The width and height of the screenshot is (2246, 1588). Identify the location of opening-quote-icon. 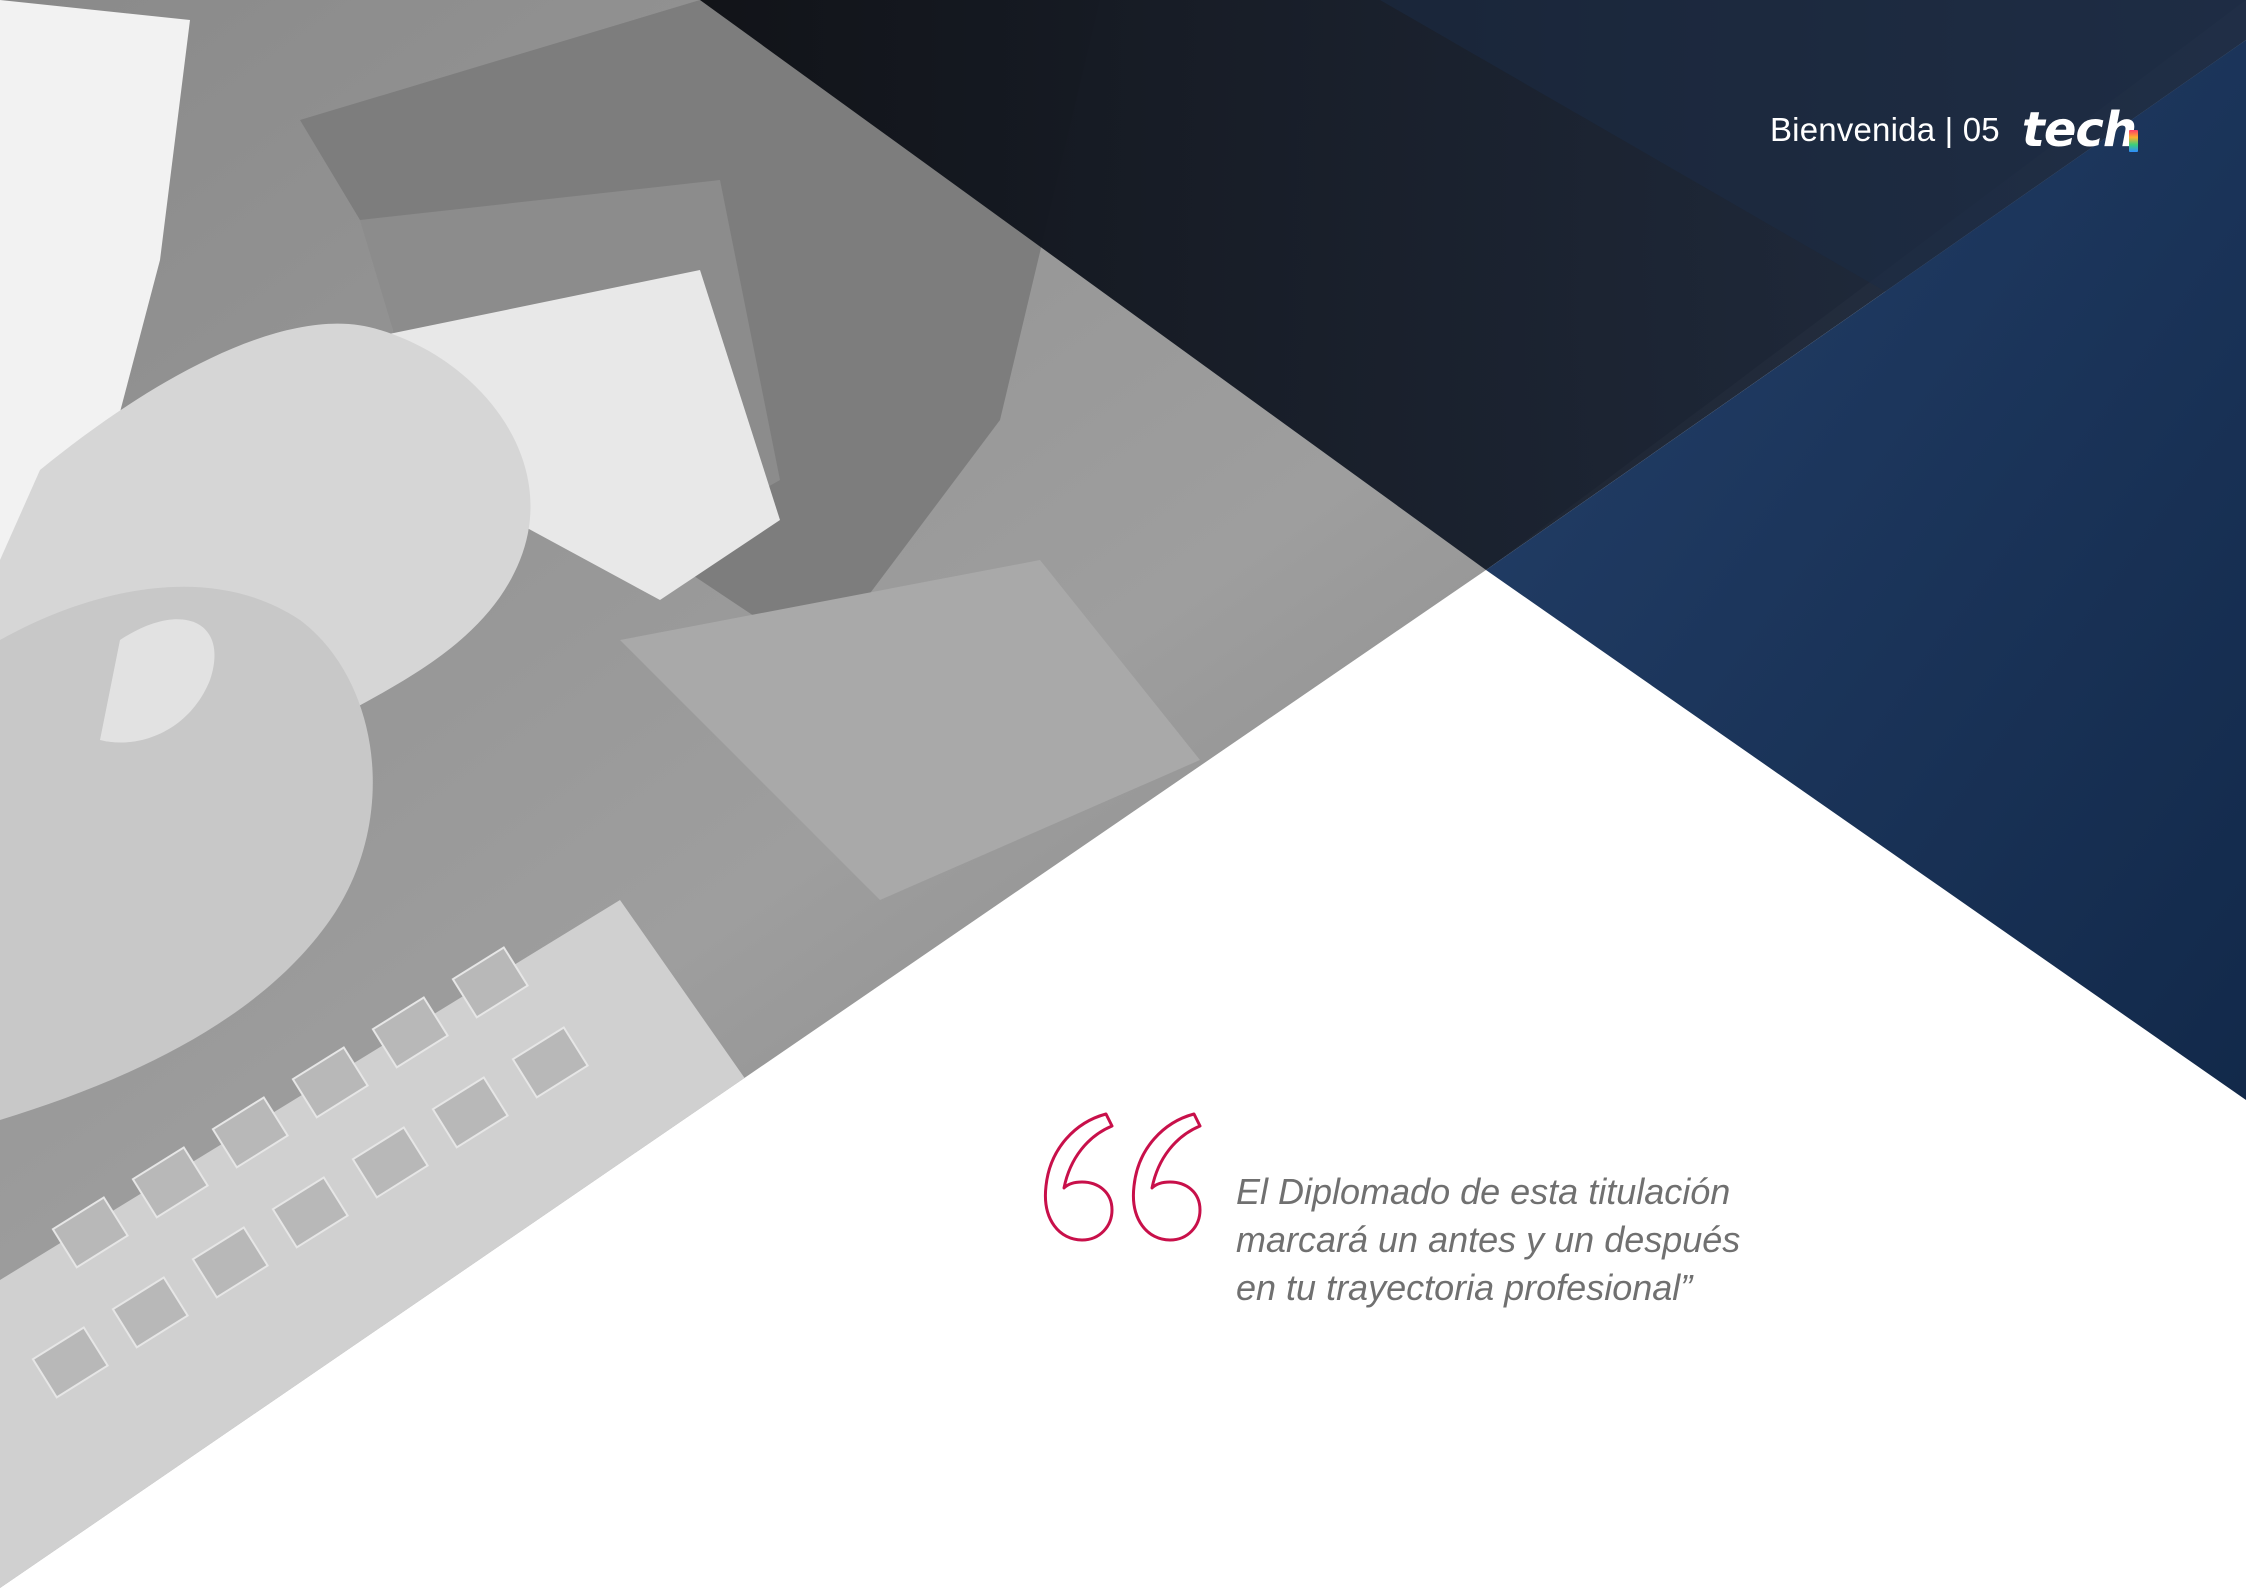
(1122, 1177).